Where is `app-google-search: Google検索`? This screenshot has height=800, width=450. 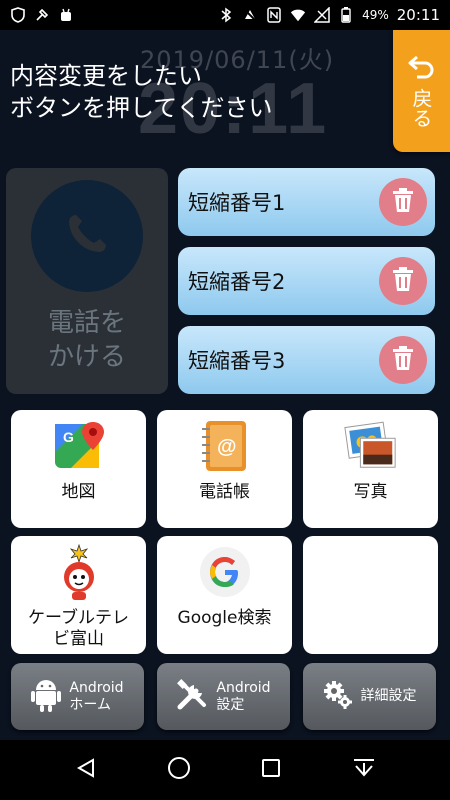
app-google-search: Google検索 is located at coordinates (224, 595).